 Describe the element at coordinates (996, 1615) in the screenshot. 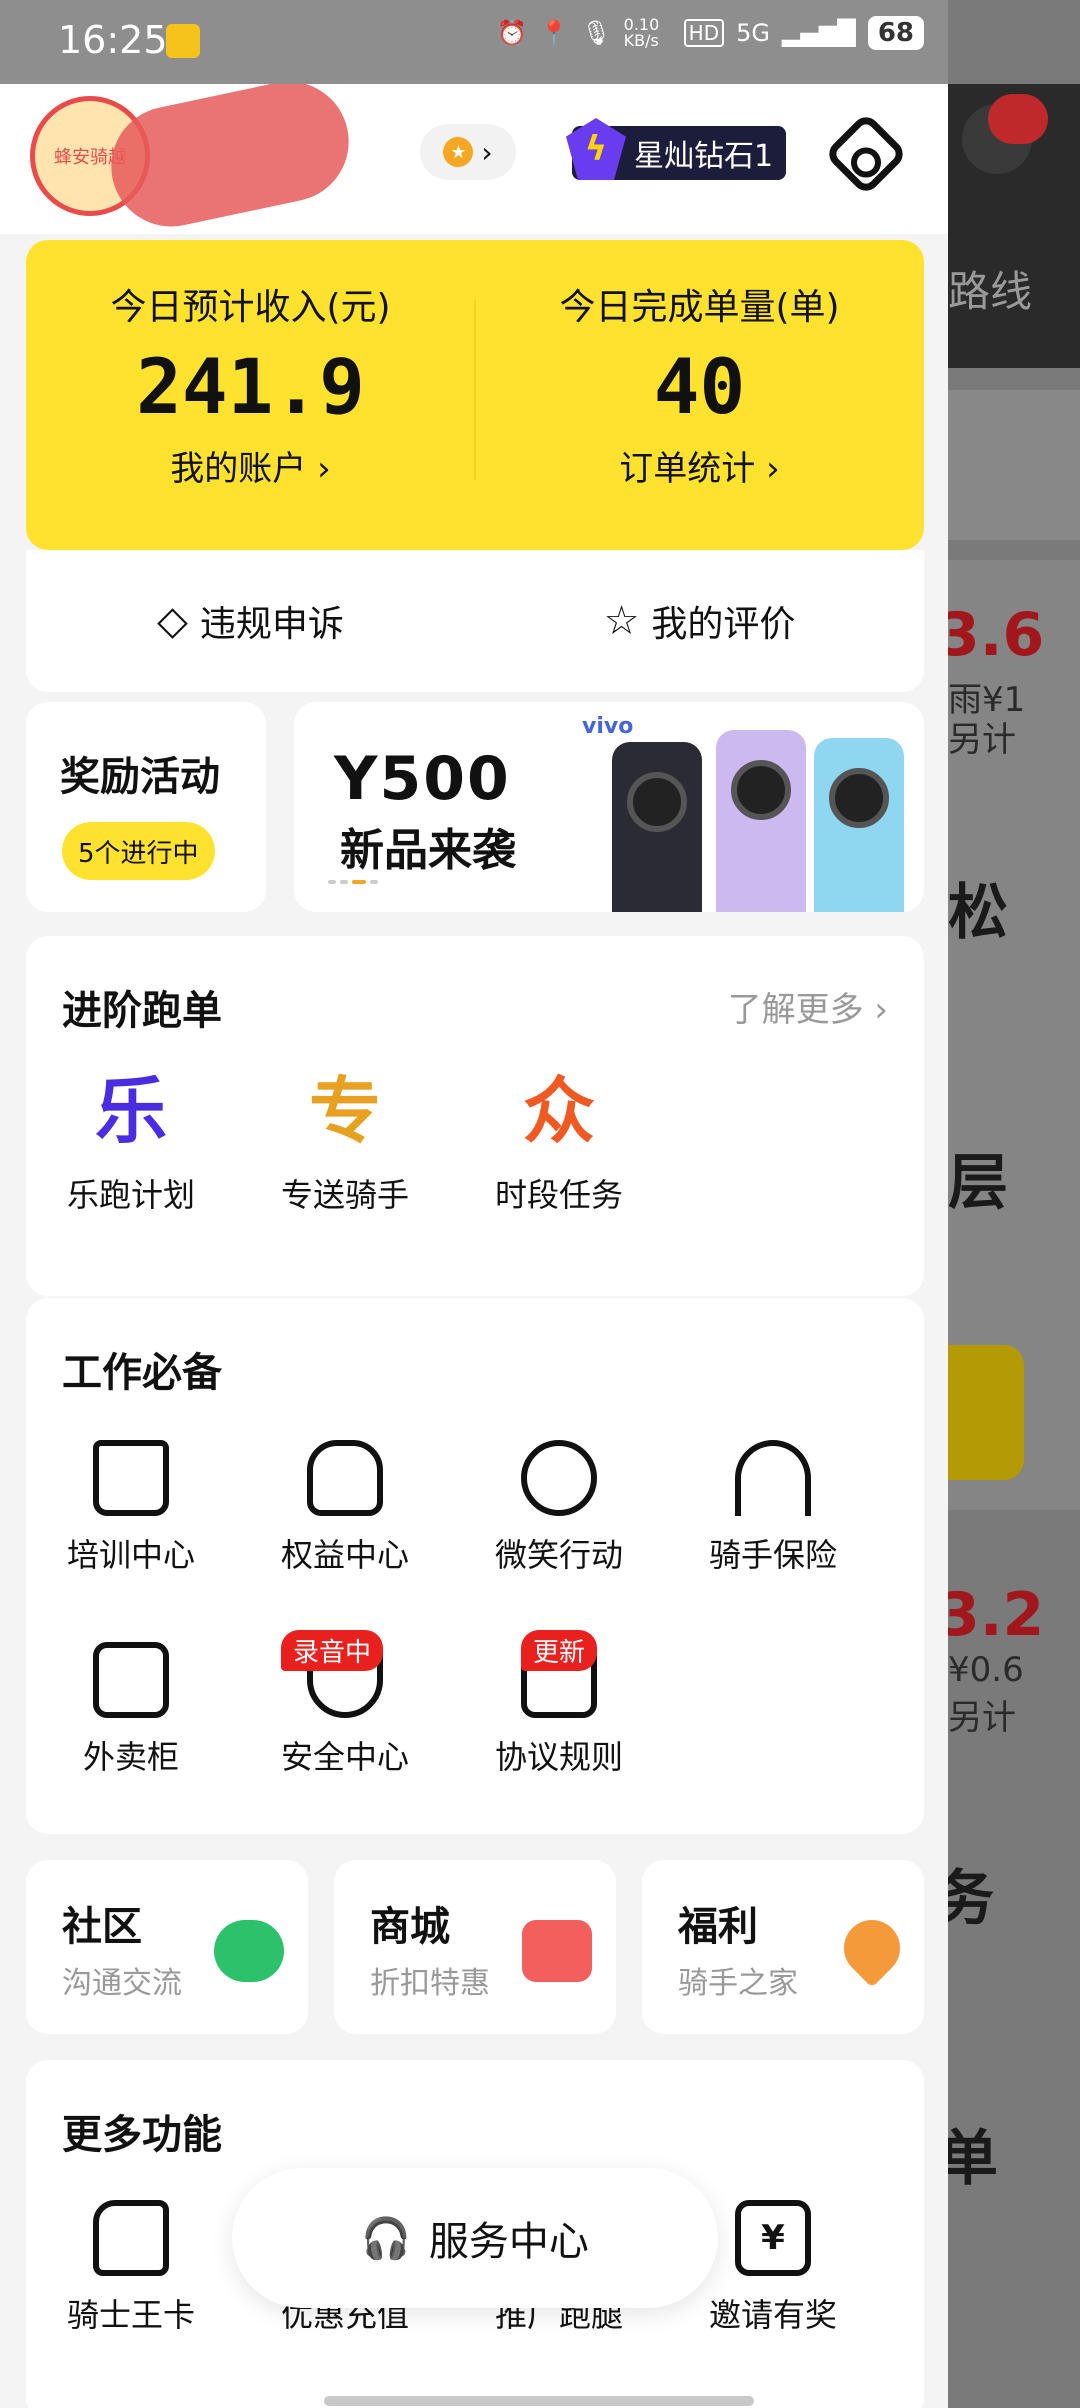

I see `background-text: 3.2` at that location.